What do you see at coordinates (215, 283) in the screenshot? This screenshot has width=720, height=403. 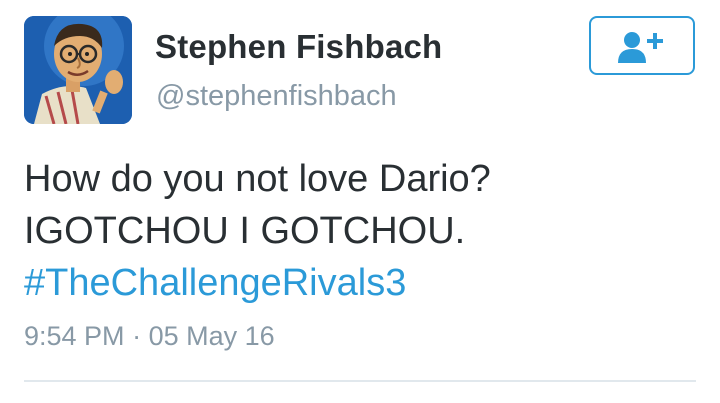 I see `hashtag-link: #TheChallengeRivals3` at bounding box center [215, 283].